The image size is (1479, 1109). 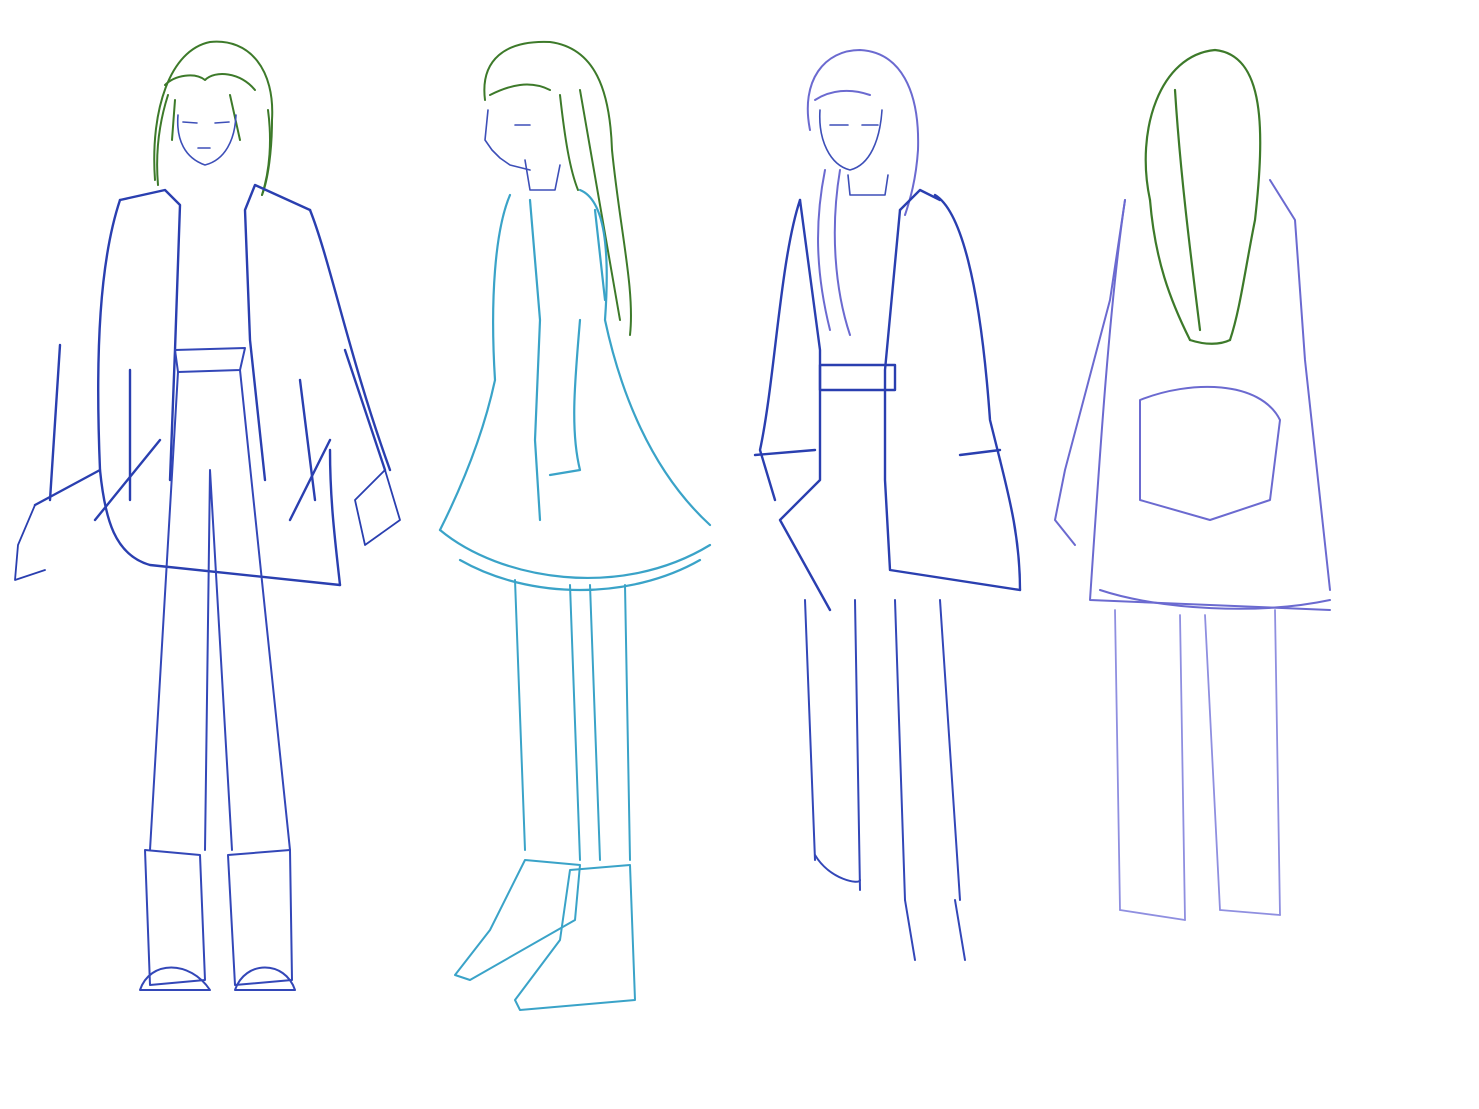 I want to click on three-quarter-coat, so click(x=887, y=400).